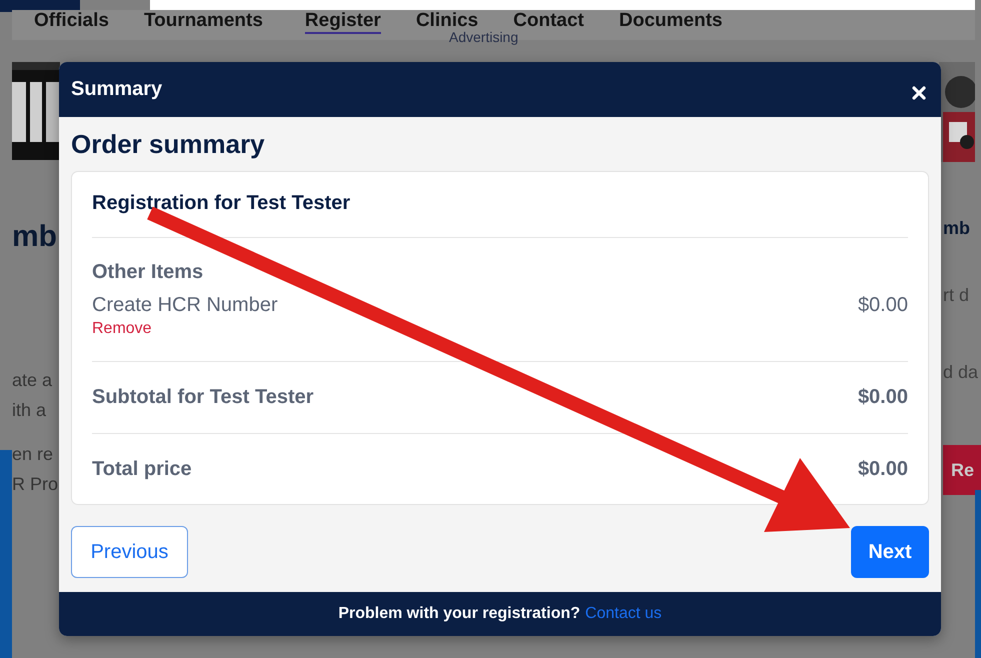 The image size is (981, 658). Describe the element at coordinates (962, 470) in the screenshot. I see `page-button: Re` at that location.